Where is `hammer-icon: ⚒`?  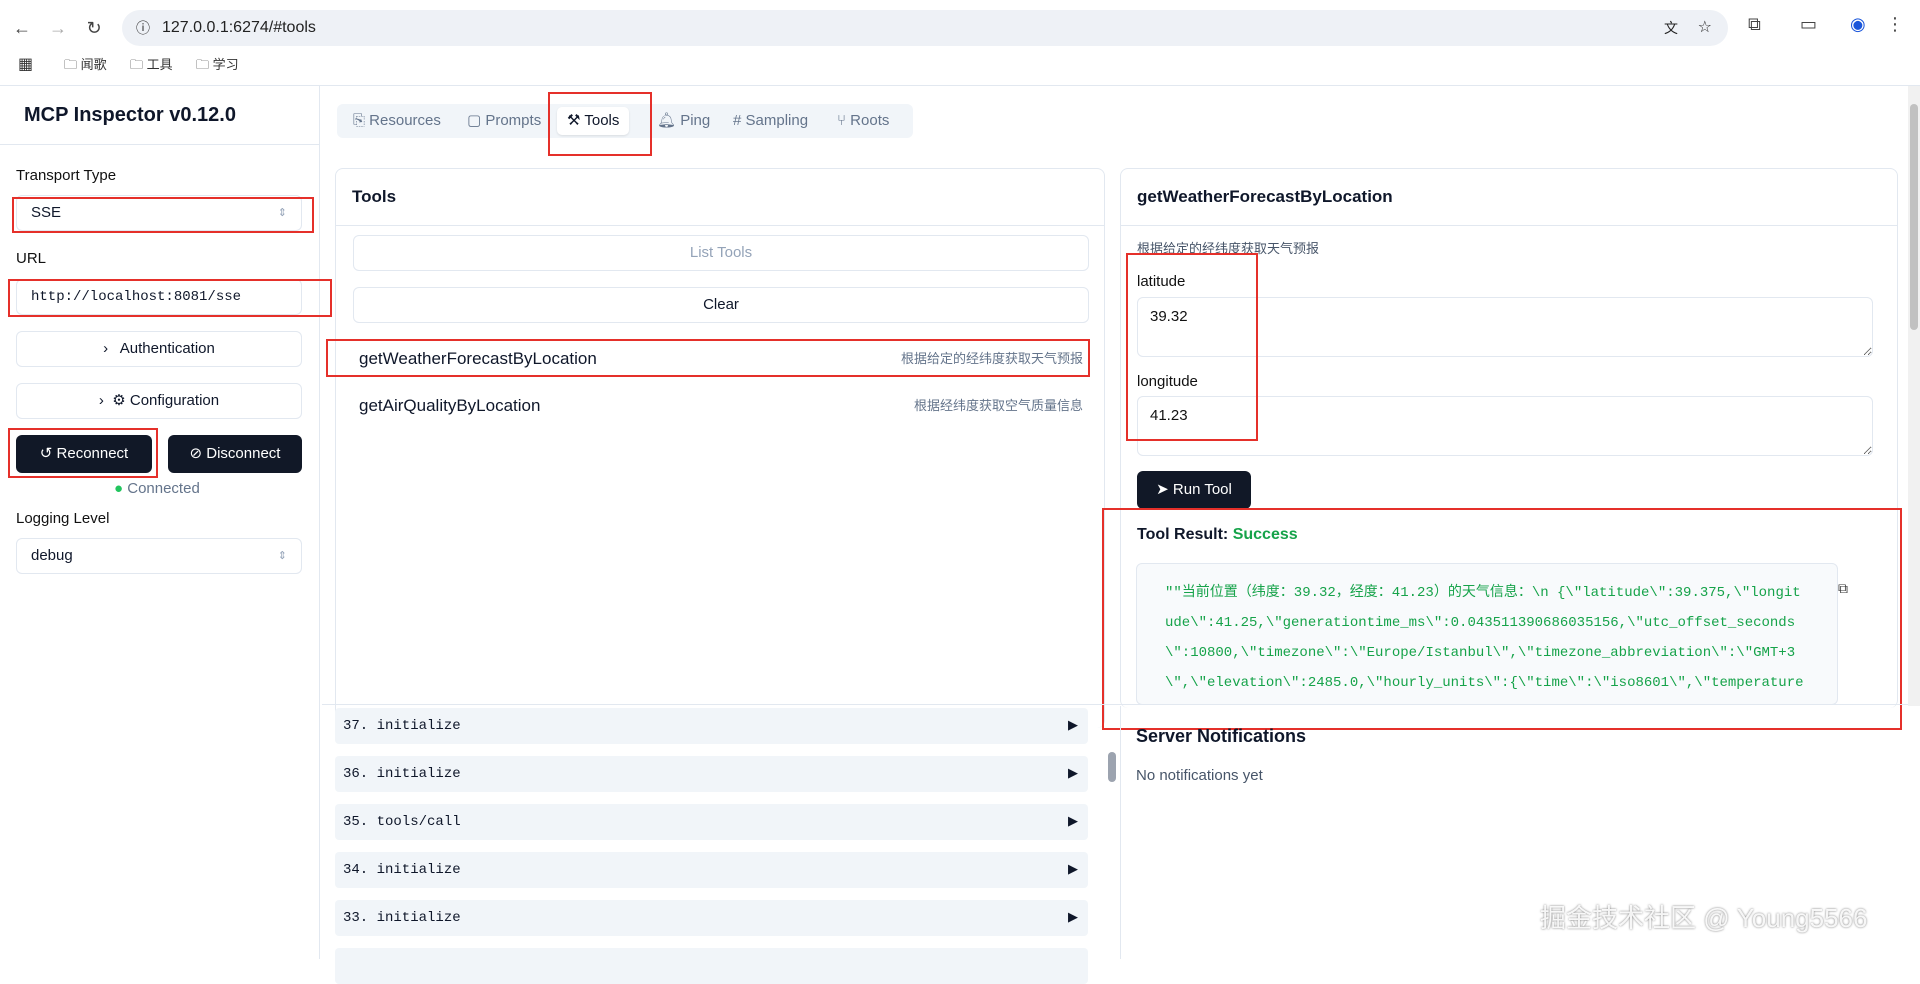 hammer-icon: ⚒ is located at coordinates (574, 120).